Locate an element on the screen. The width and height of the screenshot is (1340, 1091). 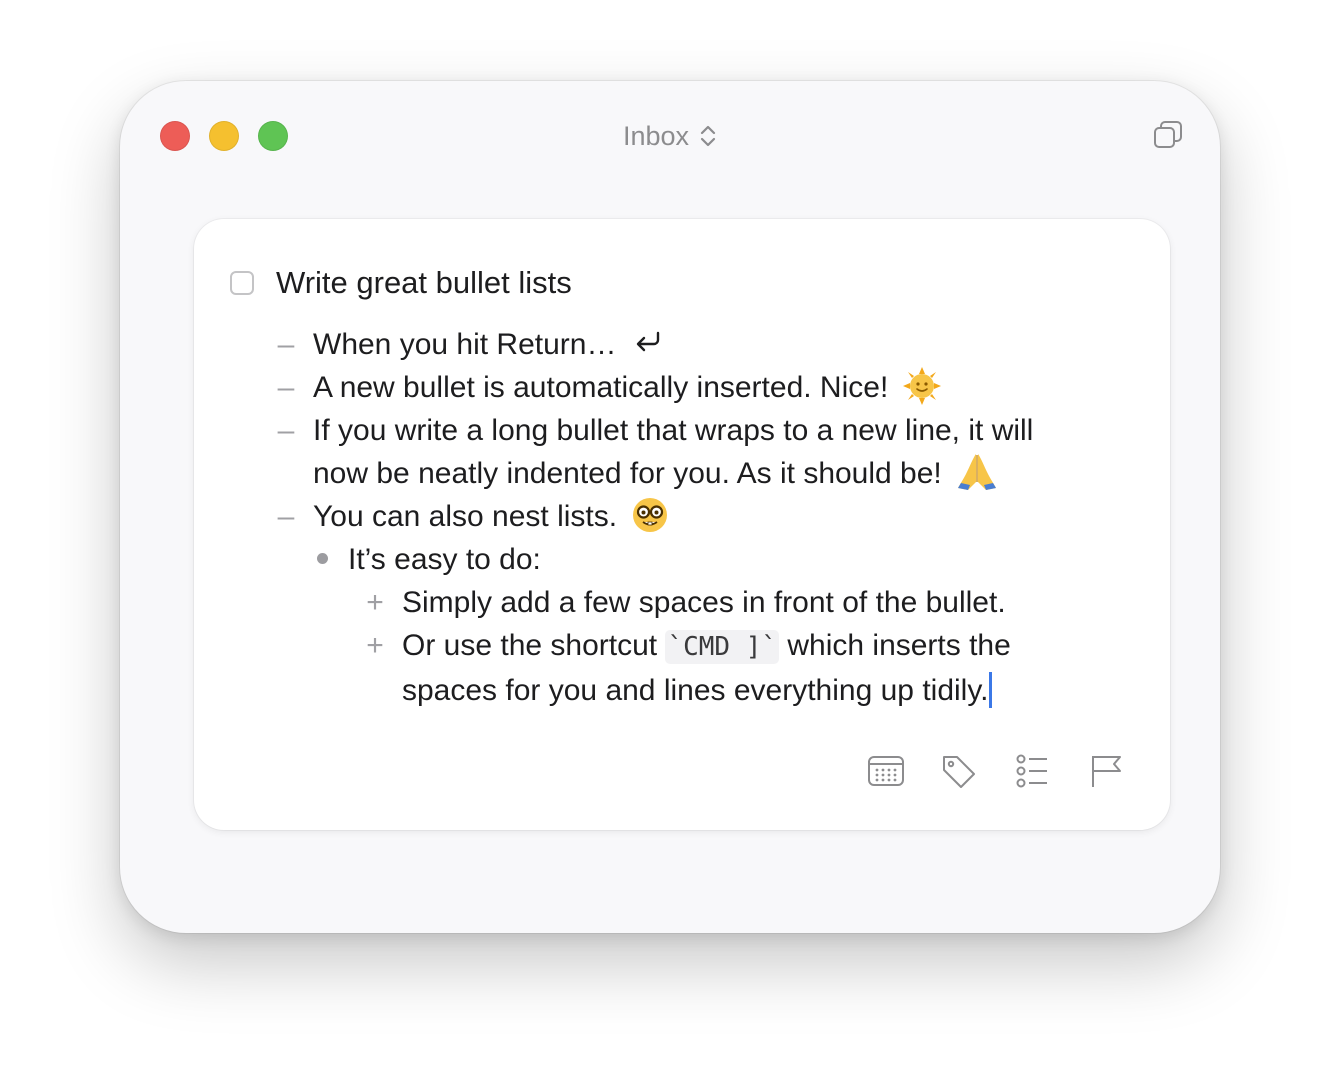
list-selector: Inbox is located at coordinates (670, 136).